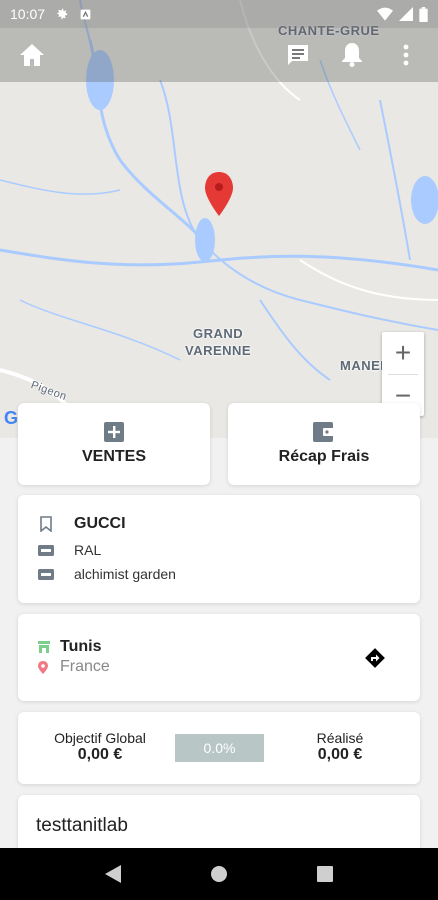 The image size is (438, 900). What do you see at coordinates (218, 333) in the screenshot?
I see `map-label-line1: GRAND` at bounding box center [218, 333].